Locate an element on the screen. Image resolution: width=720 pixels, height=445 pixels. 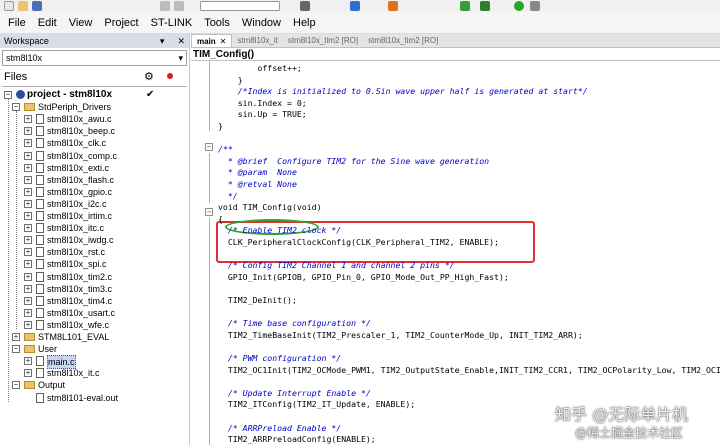
stop-icon is located at coordinates (535, 6).